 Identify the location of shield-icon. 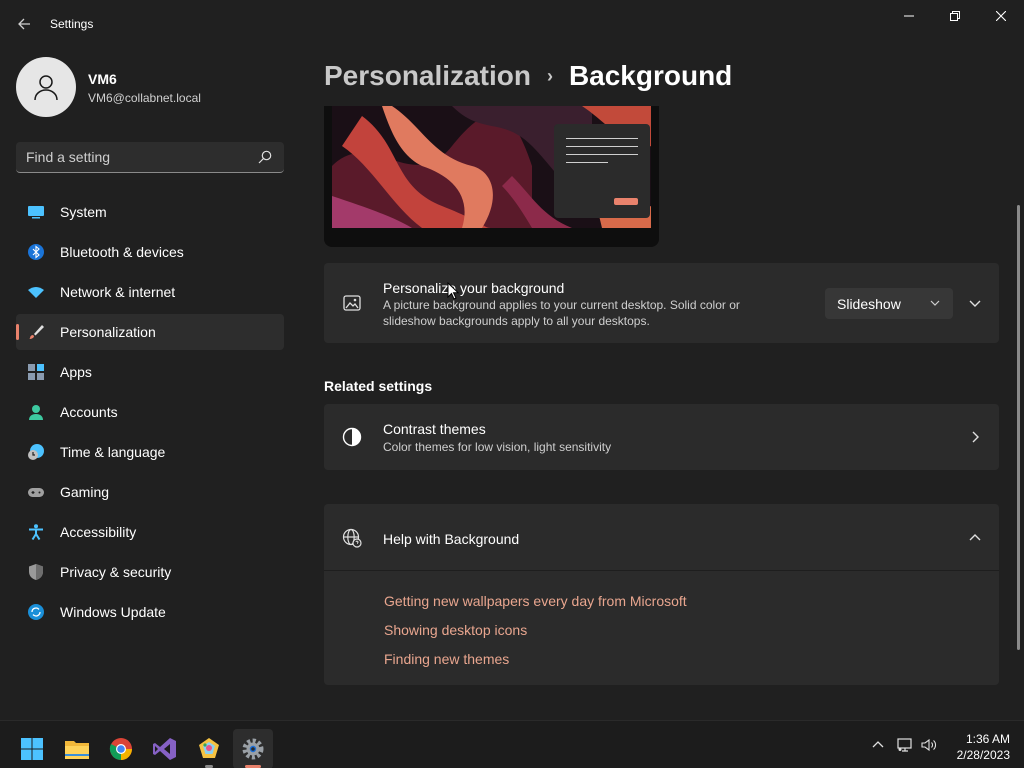
(36, 572).